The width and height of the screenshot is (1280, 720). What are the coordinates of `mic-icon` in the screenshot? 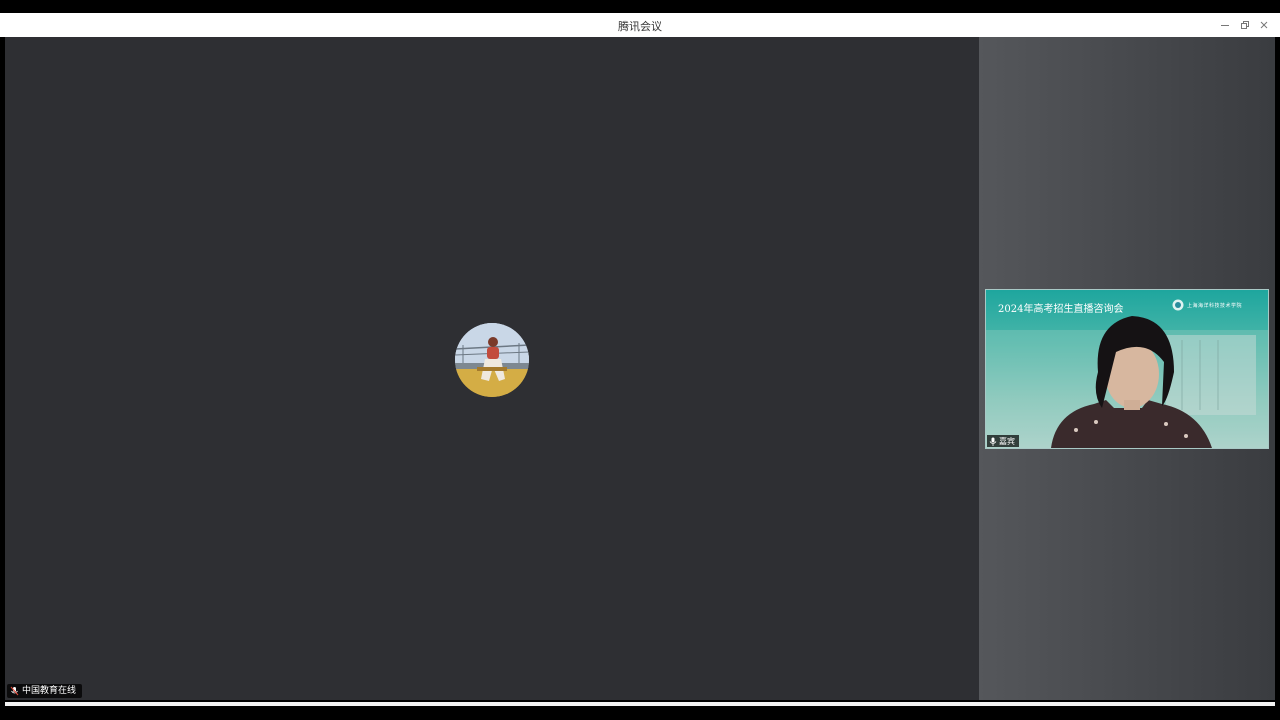 It's located at (993, 441).